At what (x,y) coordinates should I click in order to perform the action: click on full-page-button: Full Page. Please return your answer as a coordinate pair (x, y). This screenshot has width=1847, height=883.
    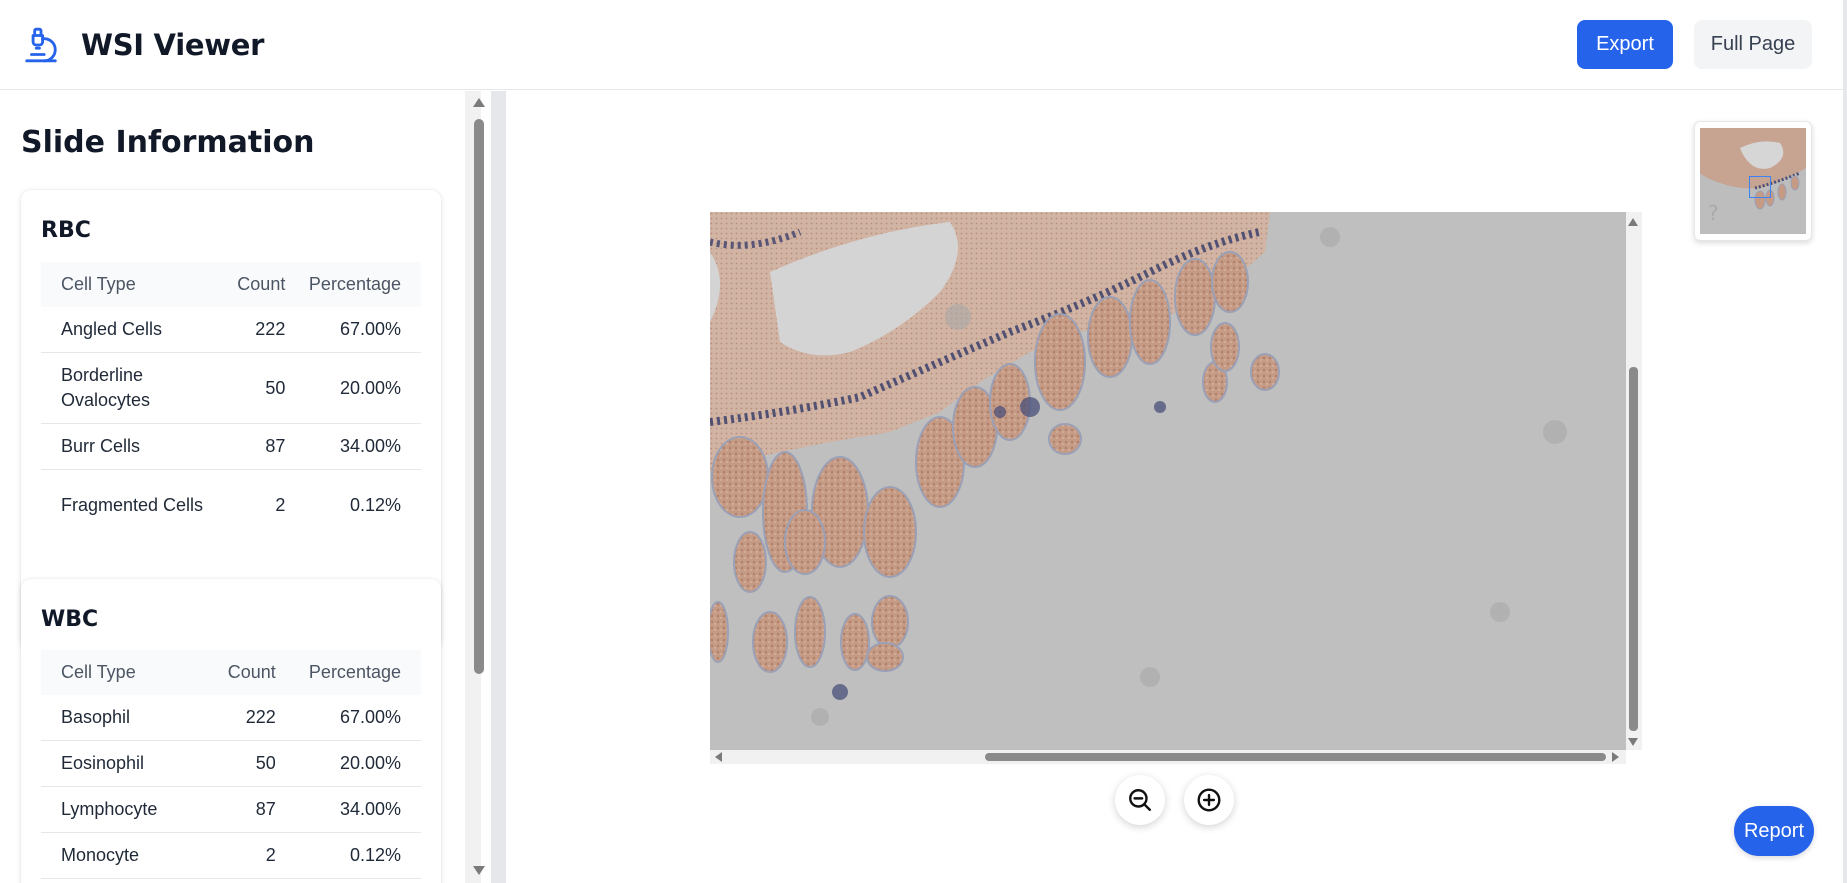
    Looking at the image, I should click on (1753, 44).